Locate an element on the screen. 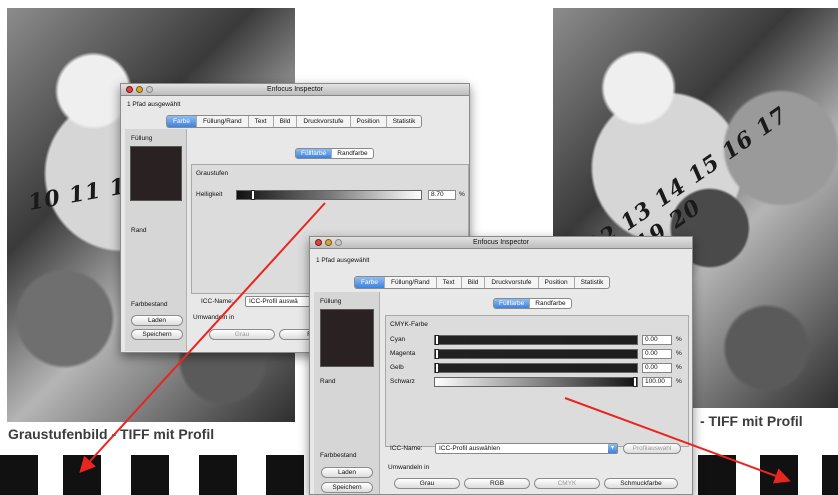 This screenshot has height=495, width=838. icc-profile-select: ICC-Profil auswä is located at coordinates (280, 301).